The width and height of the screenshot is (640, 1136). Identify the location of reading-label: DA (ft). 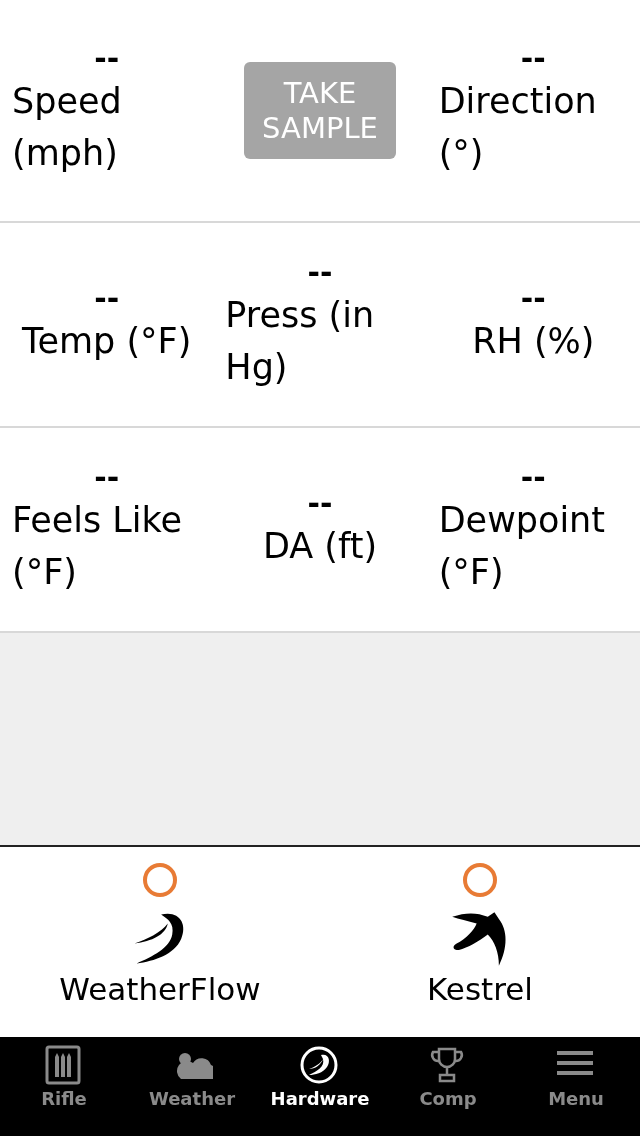
(320, 546).